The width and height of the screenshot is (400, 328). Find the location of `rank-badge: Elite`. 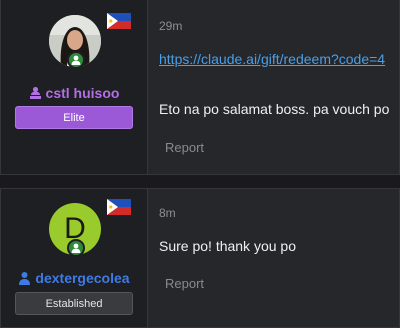

rank-badge: Elite is located at coordinates (74, 117).